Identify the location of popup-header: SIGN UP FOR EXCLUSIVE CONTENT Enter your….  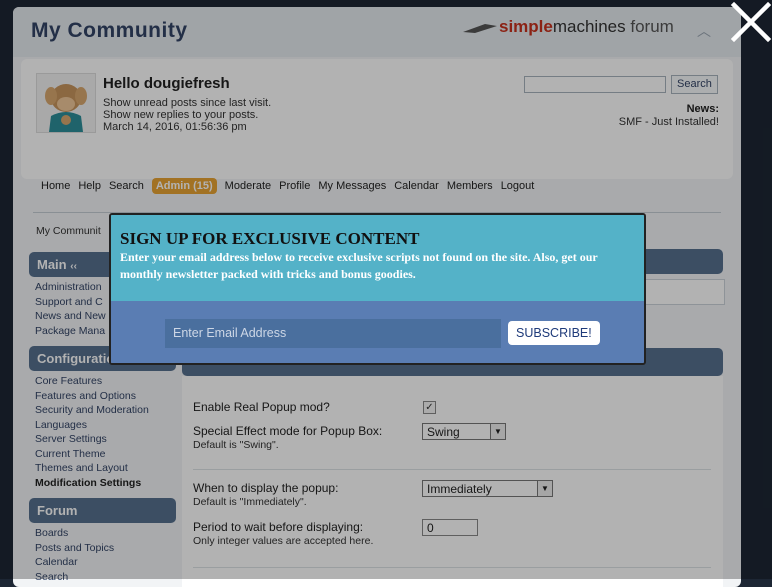
(377, 258).